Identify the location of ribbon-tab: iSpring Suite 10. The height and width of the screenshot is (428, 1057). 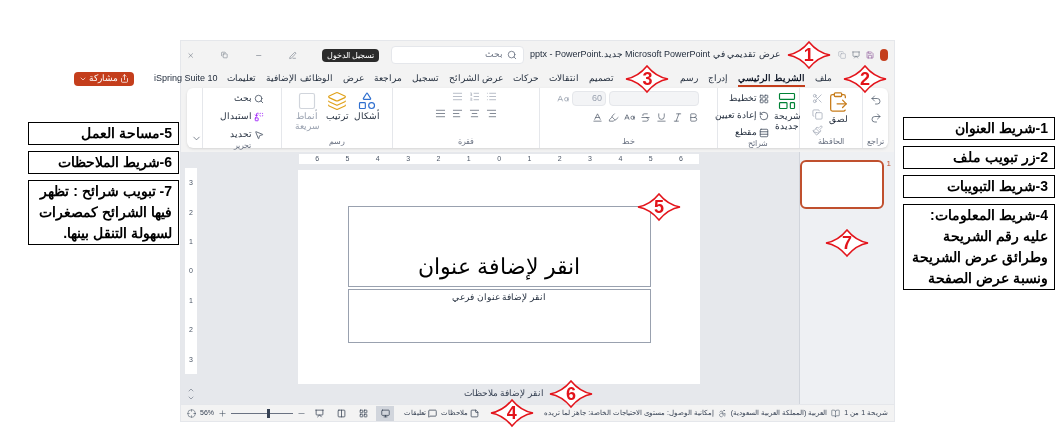
(185, 78).